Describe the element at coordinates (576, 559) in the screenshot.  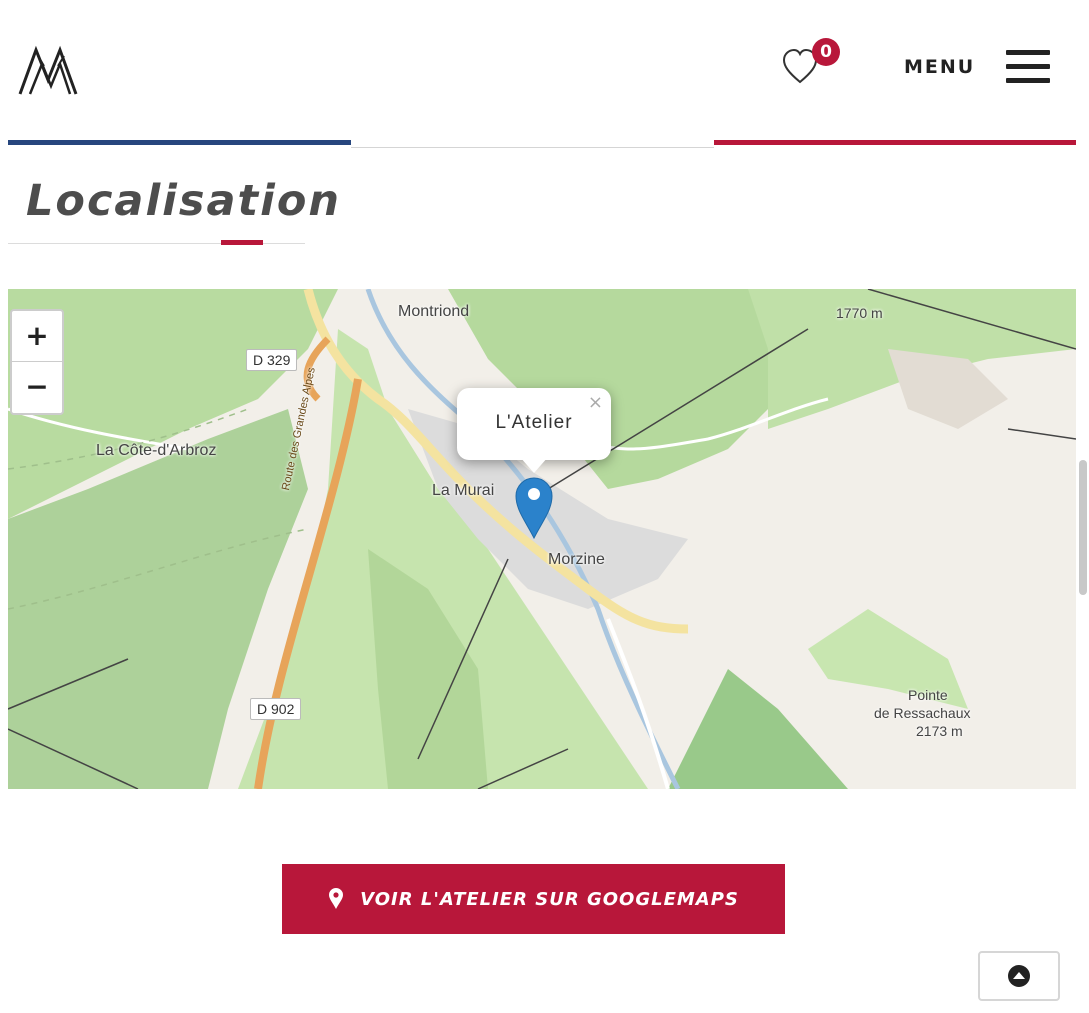
I see `map-label-morzine: Morzine` at that location.